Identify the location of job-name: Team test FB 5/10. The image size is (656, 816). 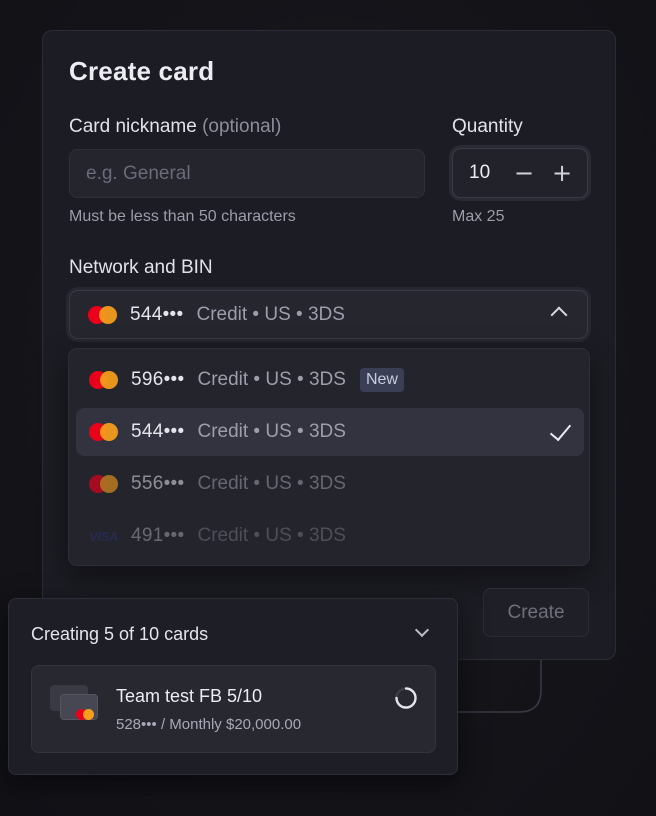
(189, 696).